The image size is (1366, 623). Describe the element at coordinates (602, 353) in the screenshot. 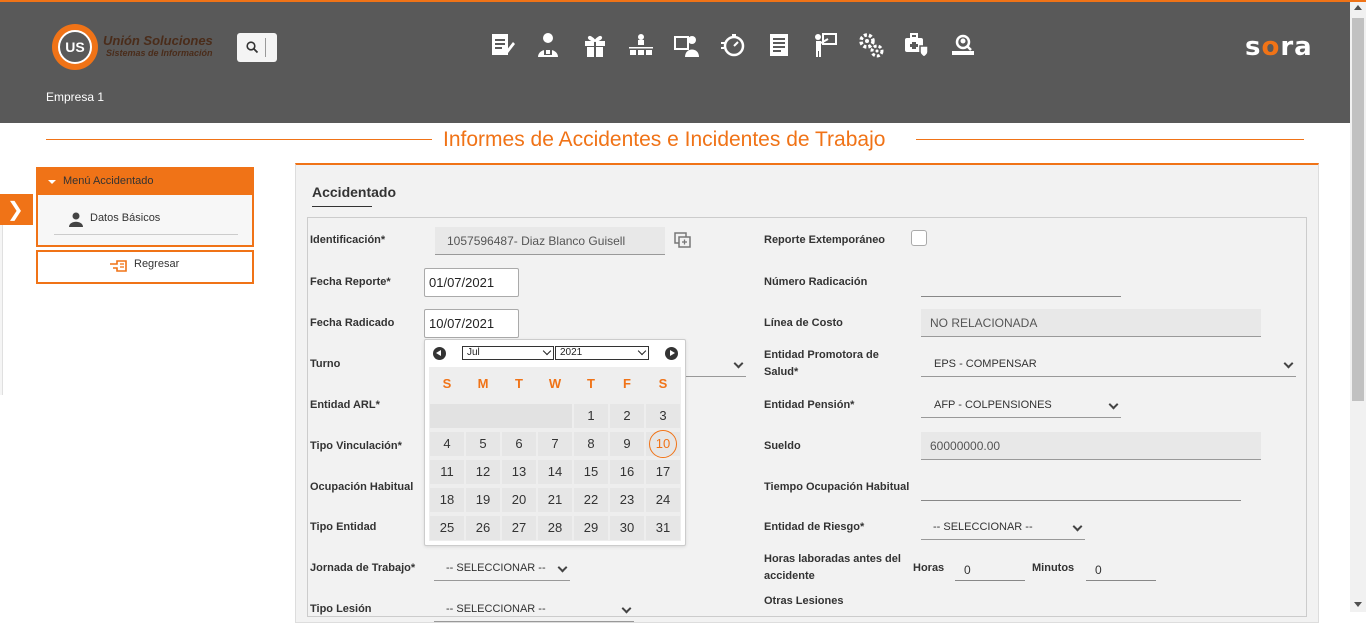

I see `year-select: 2021` at that location.